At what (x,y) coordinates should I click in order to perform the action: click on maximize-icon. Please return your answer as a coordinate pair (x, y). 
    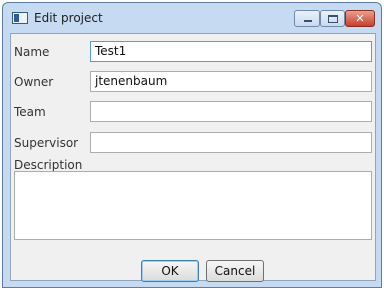
    Looking at the image, I should click on (333, 19).